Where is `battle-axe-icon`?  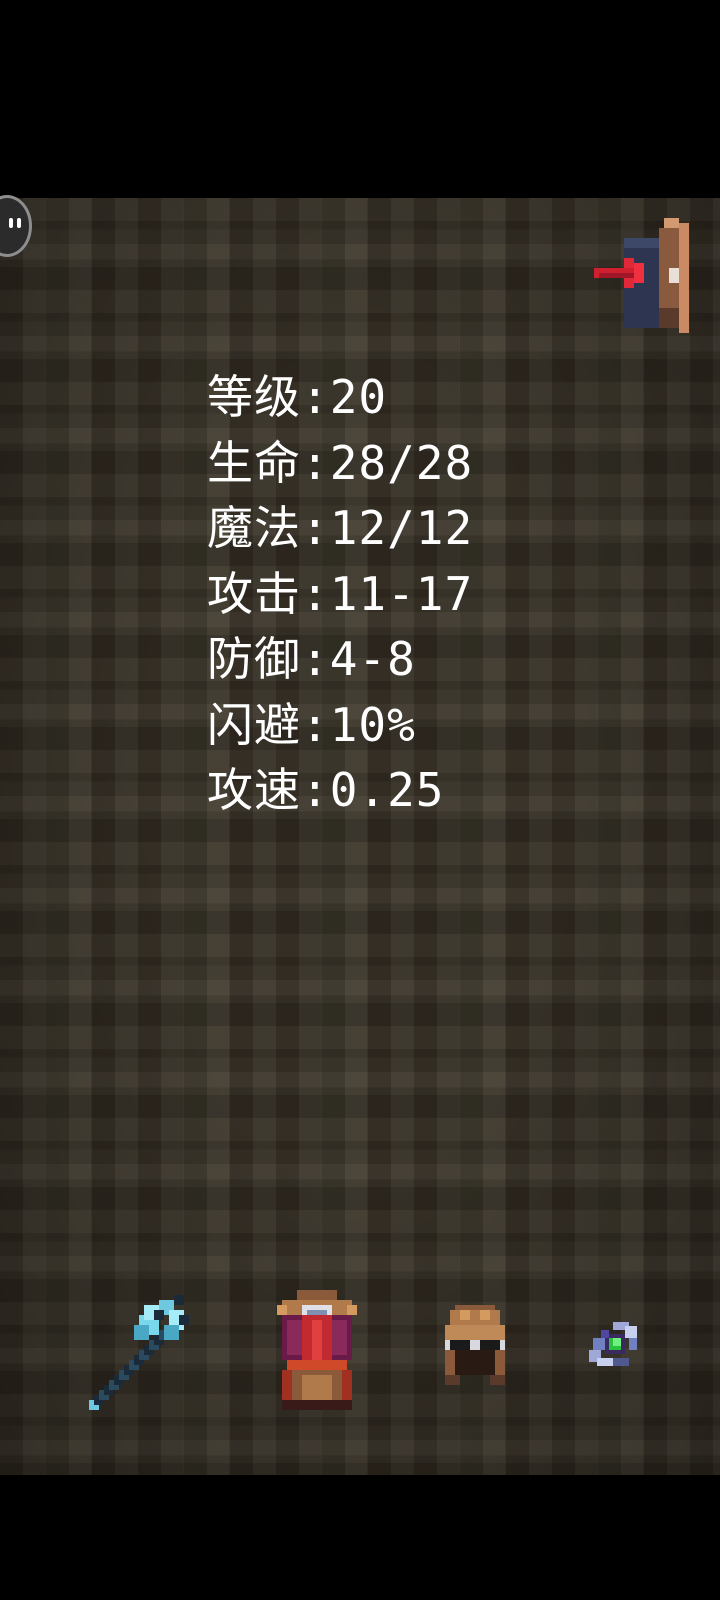
battle-axe-icon is located at coordinates (139, 1352).